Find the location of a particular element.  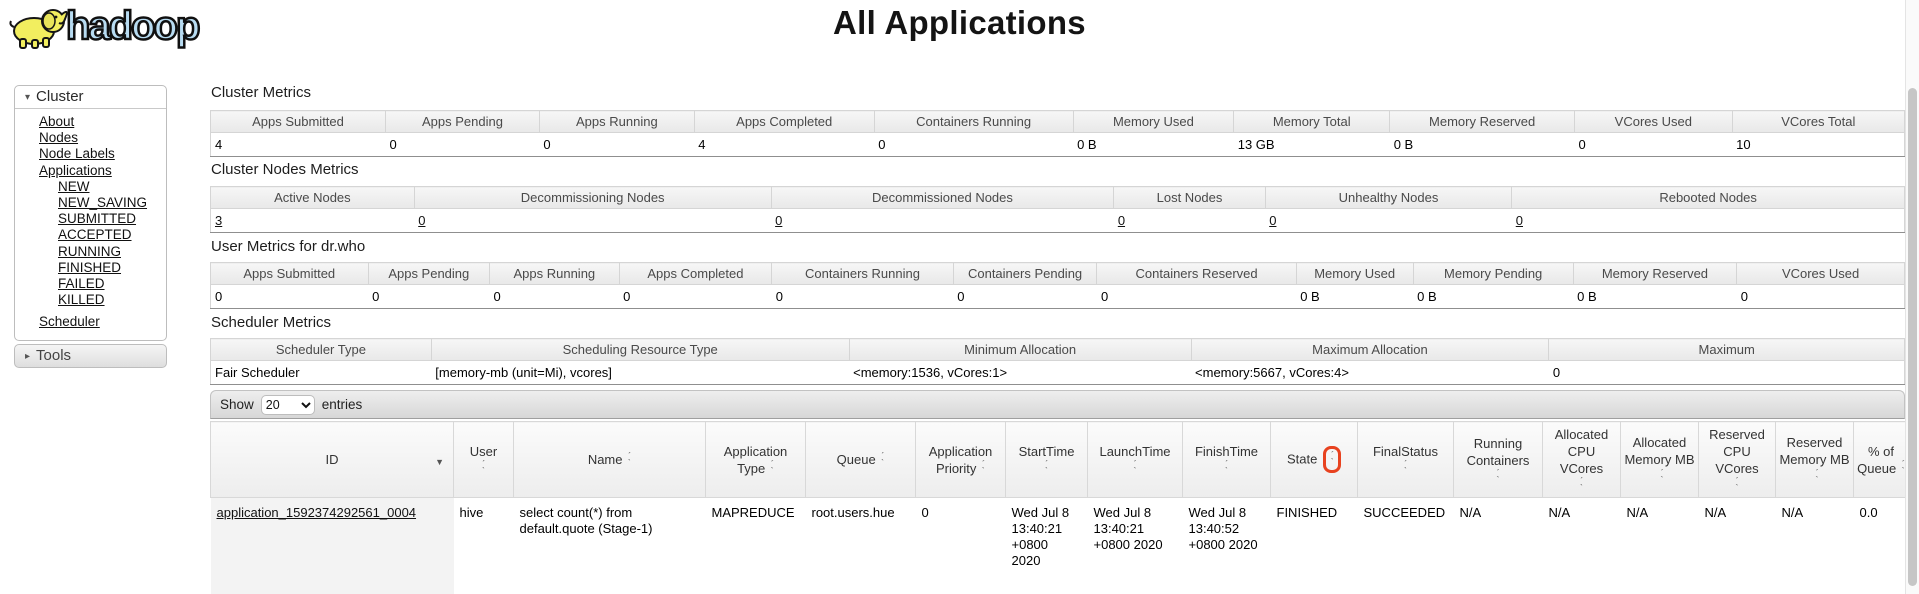

column-header-id: ID ▼ is located at coordinates (332, 459).